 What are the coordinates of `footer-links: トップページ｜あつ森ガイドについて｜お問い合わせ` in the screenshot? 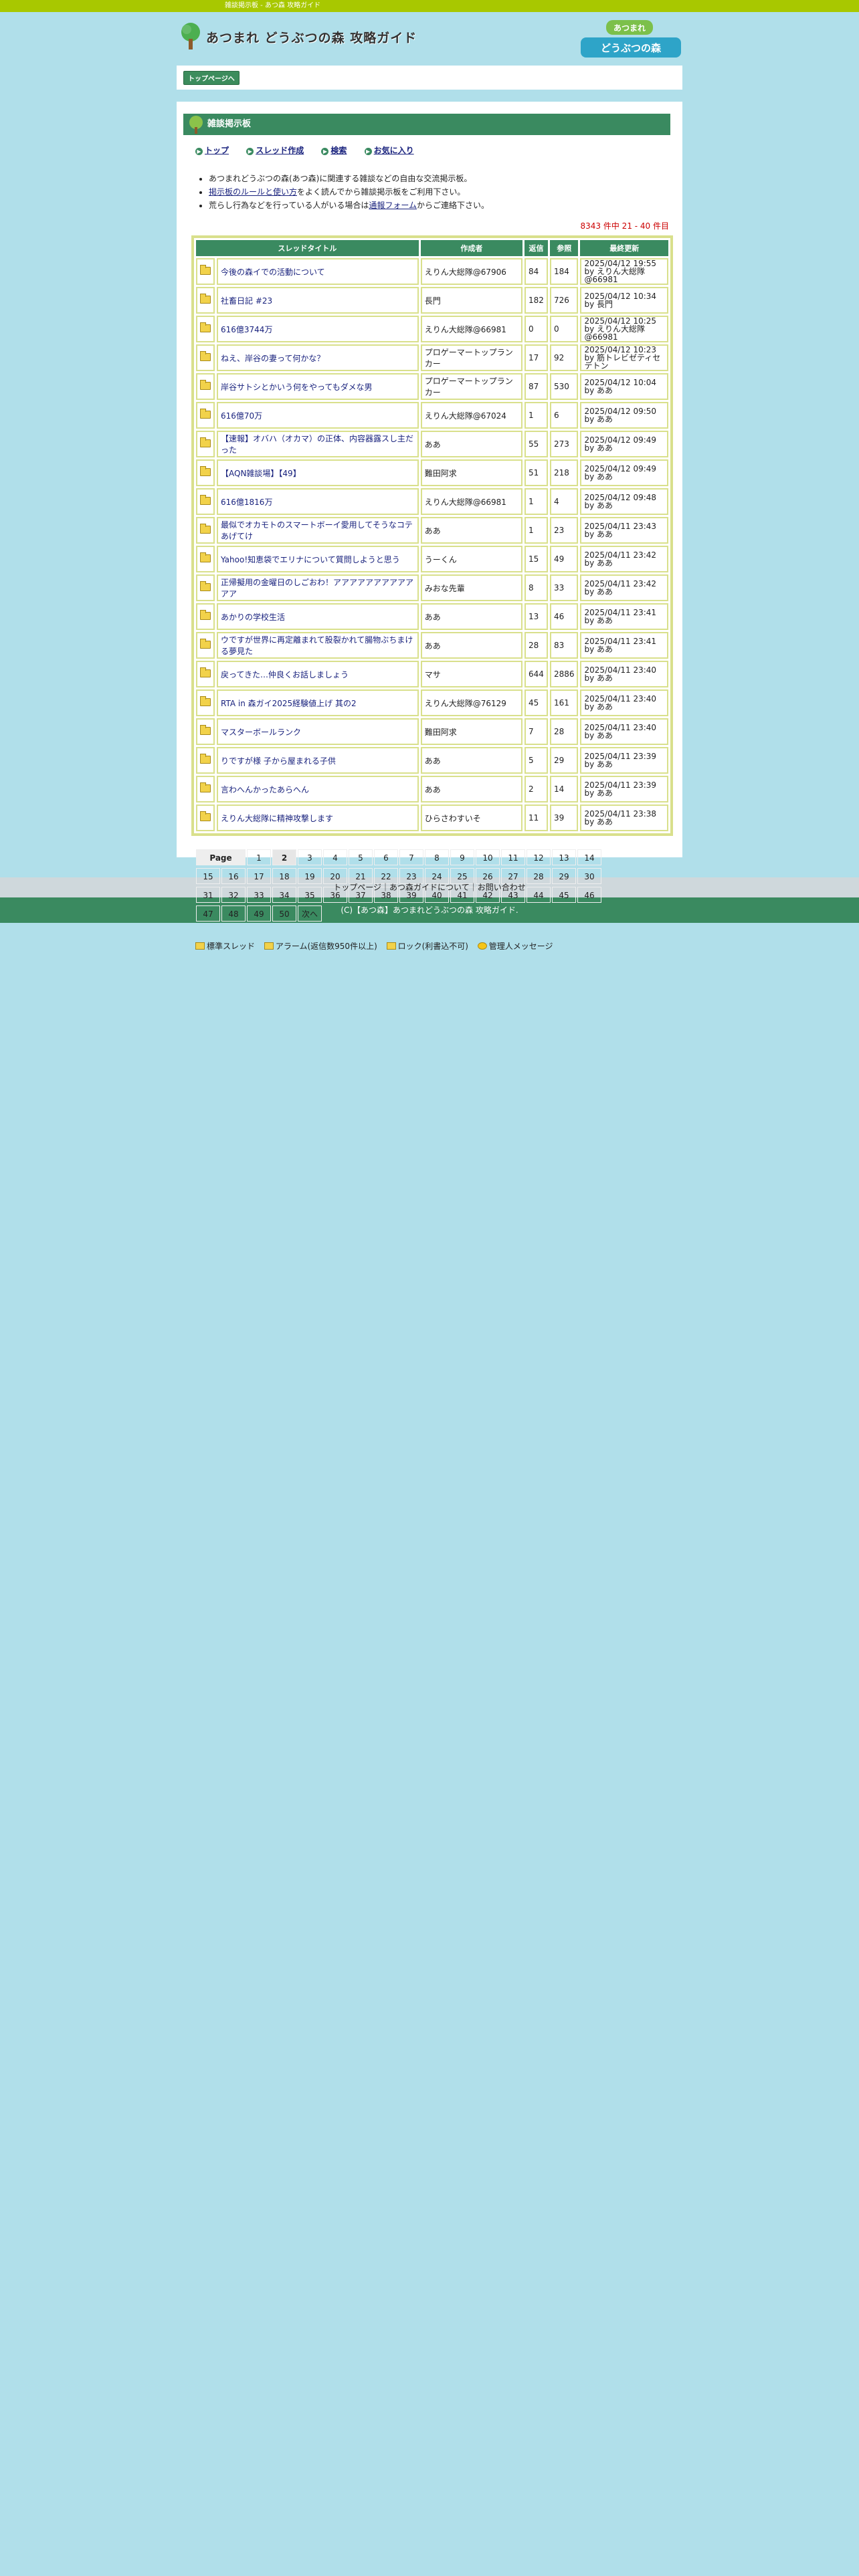 It's located at (429, 887).